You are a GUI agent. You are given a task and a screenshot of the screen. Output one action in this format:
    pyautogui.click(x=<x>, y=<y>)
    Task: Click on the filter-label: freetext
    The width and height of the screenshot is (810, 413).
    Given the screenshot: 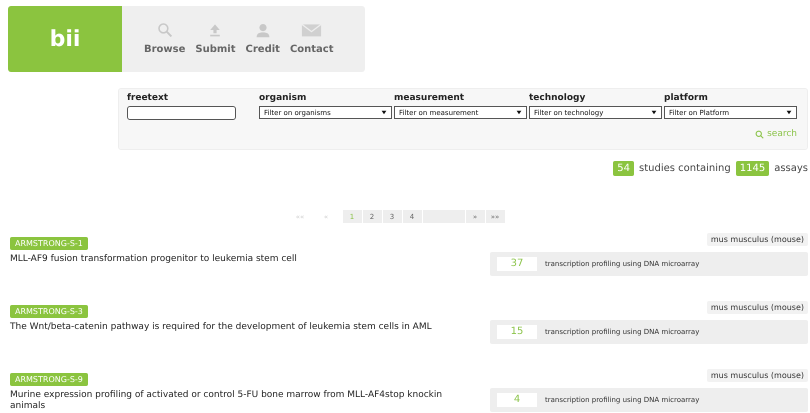 What is the action you would take?
    pyautogui.click(x=148, y=98)
    